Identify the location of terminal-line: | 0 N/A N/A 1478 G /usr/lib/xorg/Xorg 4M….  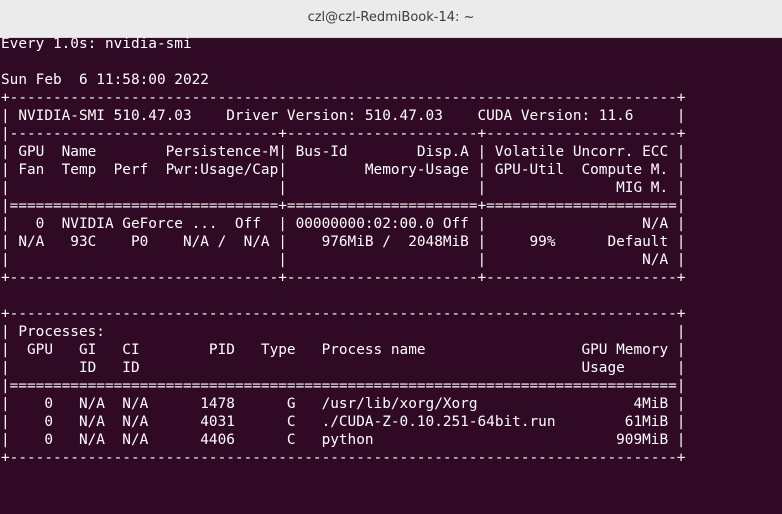
(343, 404).